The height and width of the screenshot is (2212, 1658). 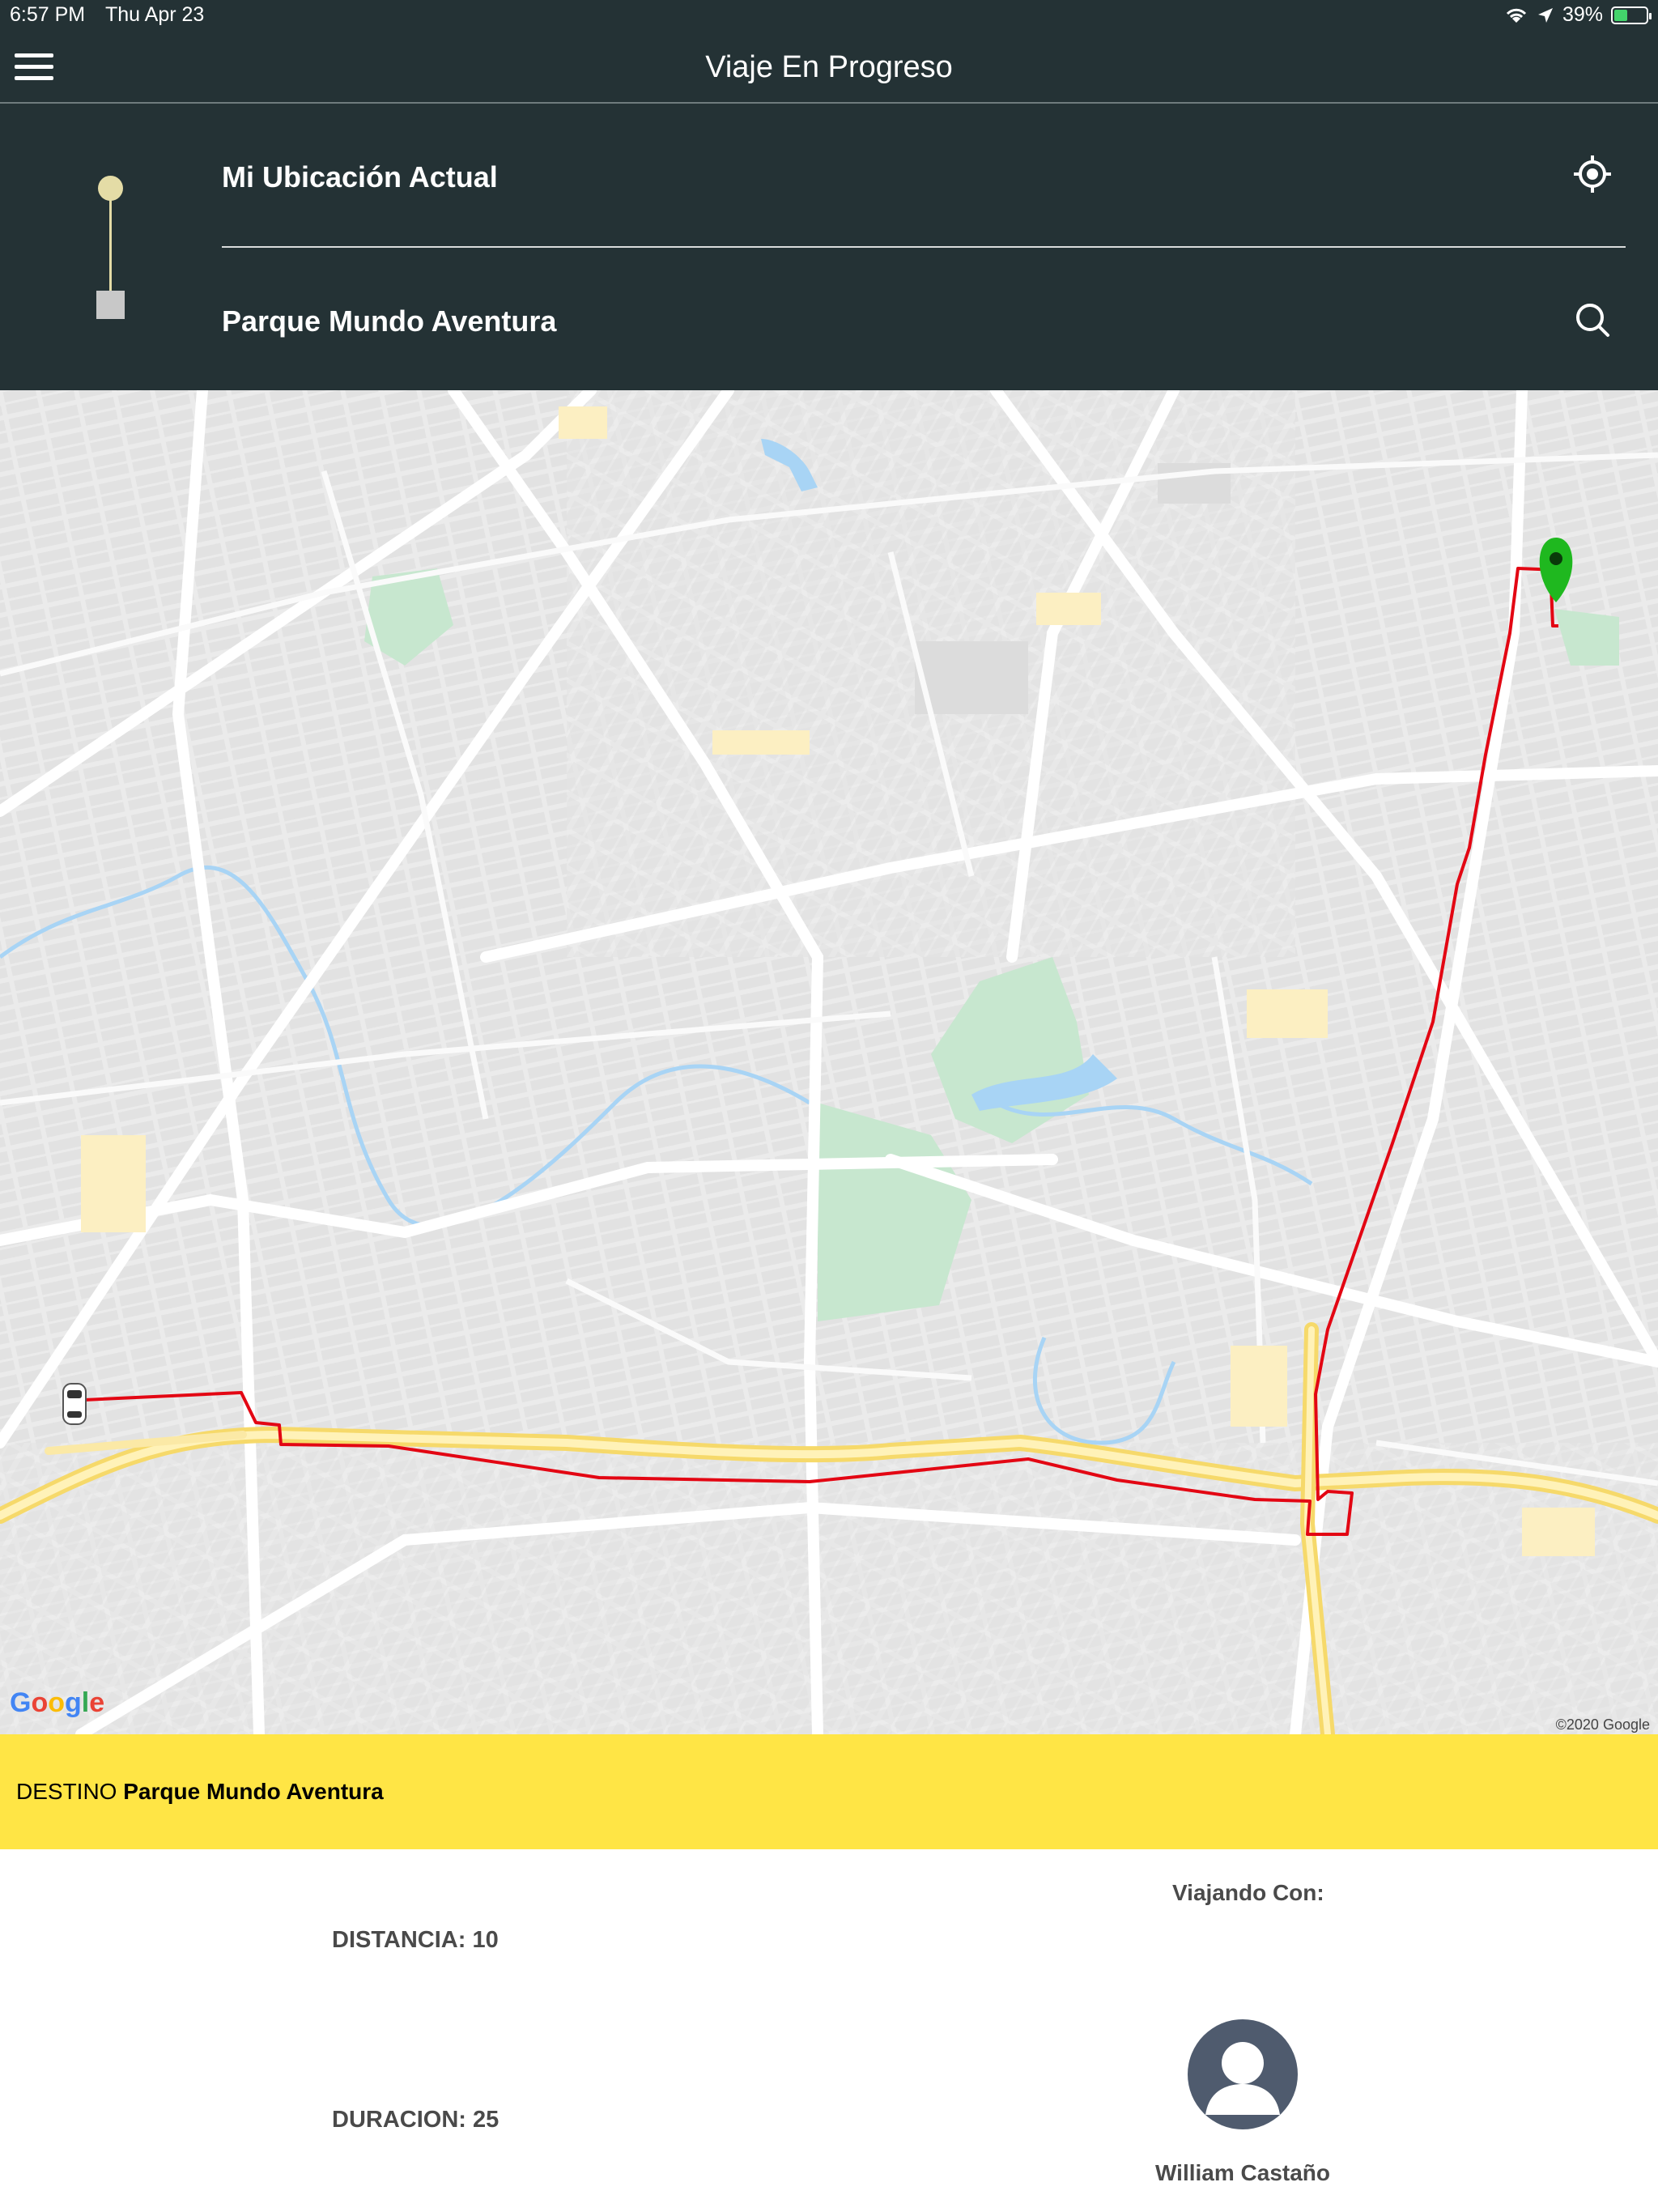 I want to click on status-right: 39%, so click(x=1578, y=15).